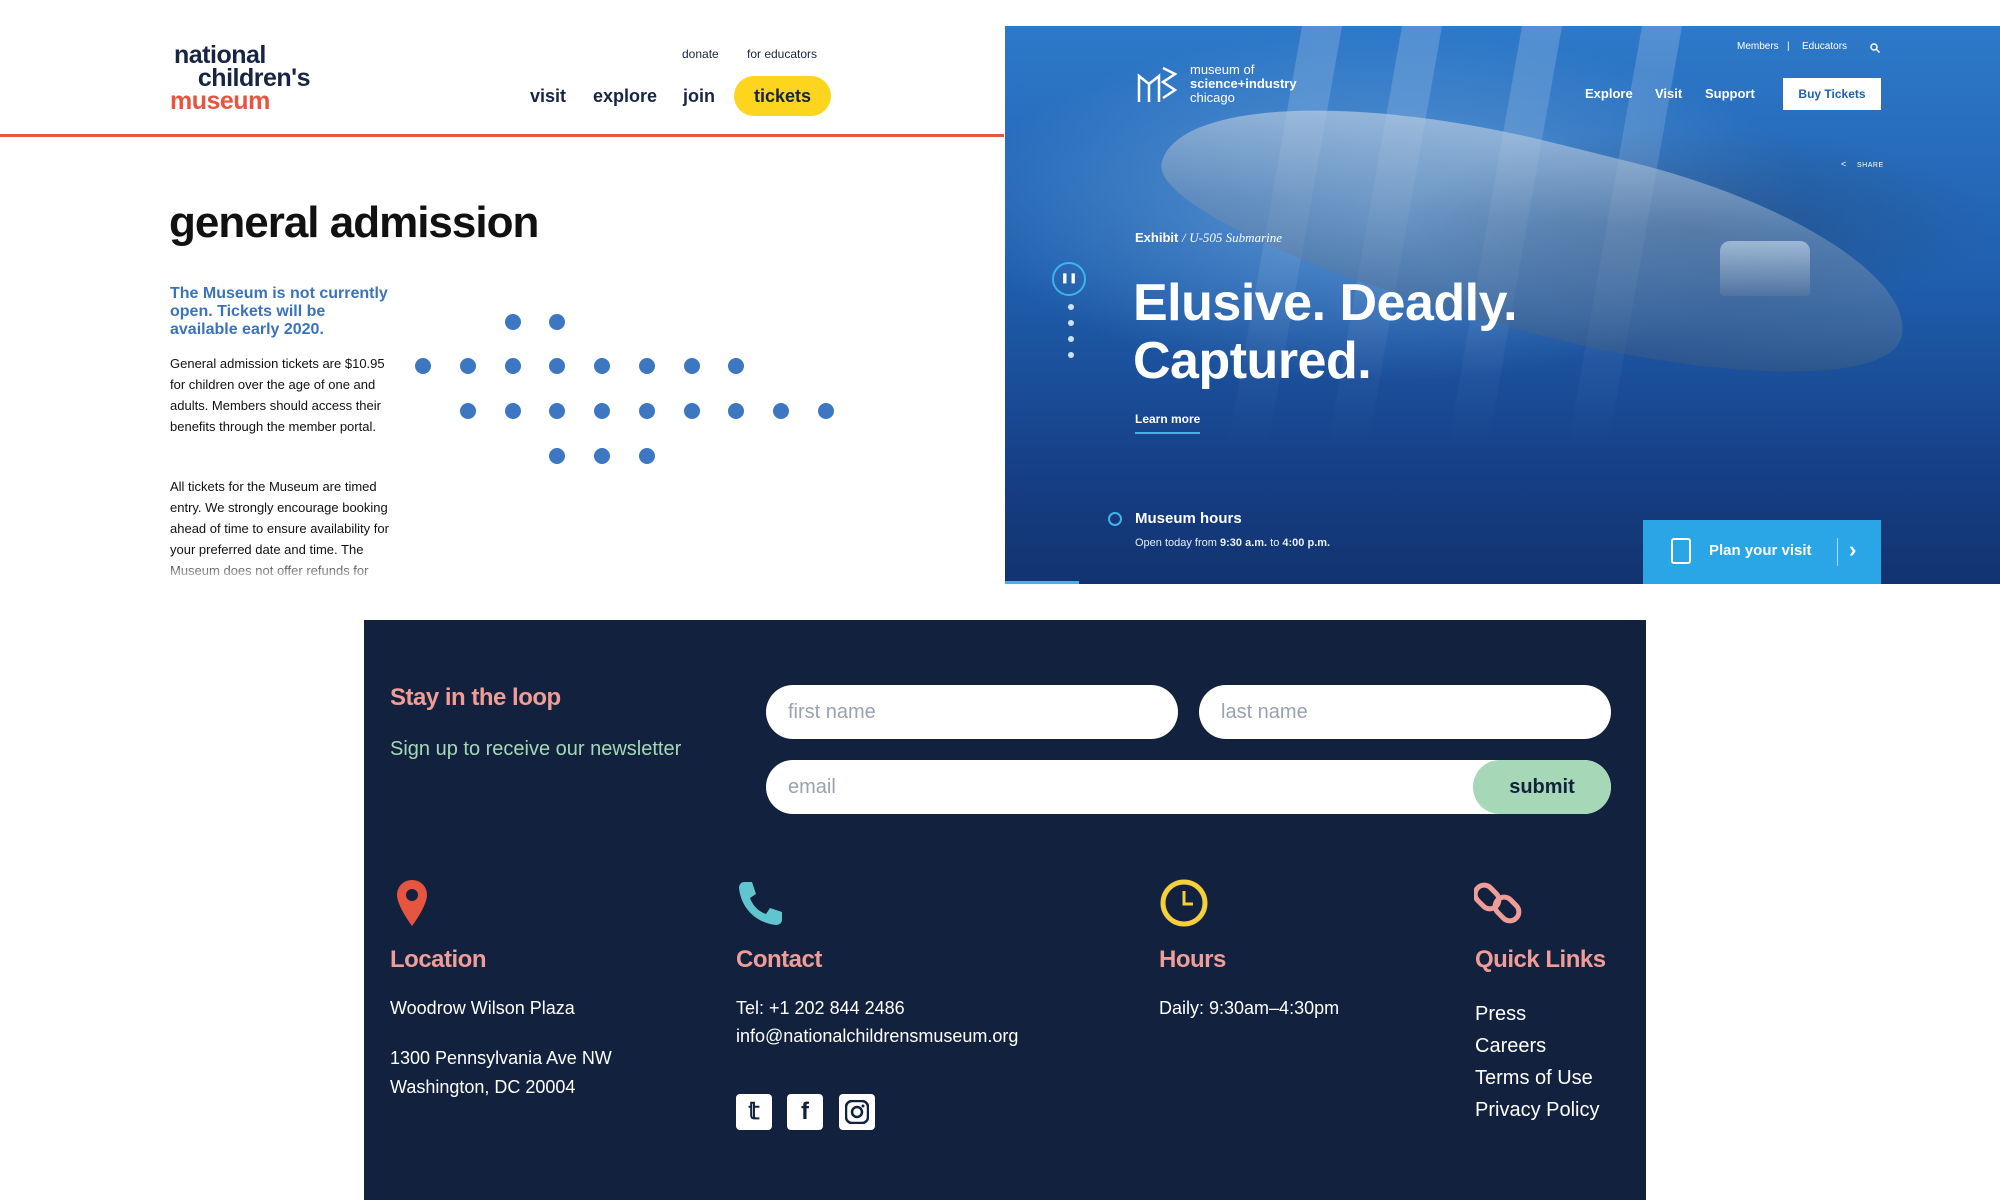  Describe the element at coordinates (1837, 552) in the screenshot. I see `button-divider` at that location.